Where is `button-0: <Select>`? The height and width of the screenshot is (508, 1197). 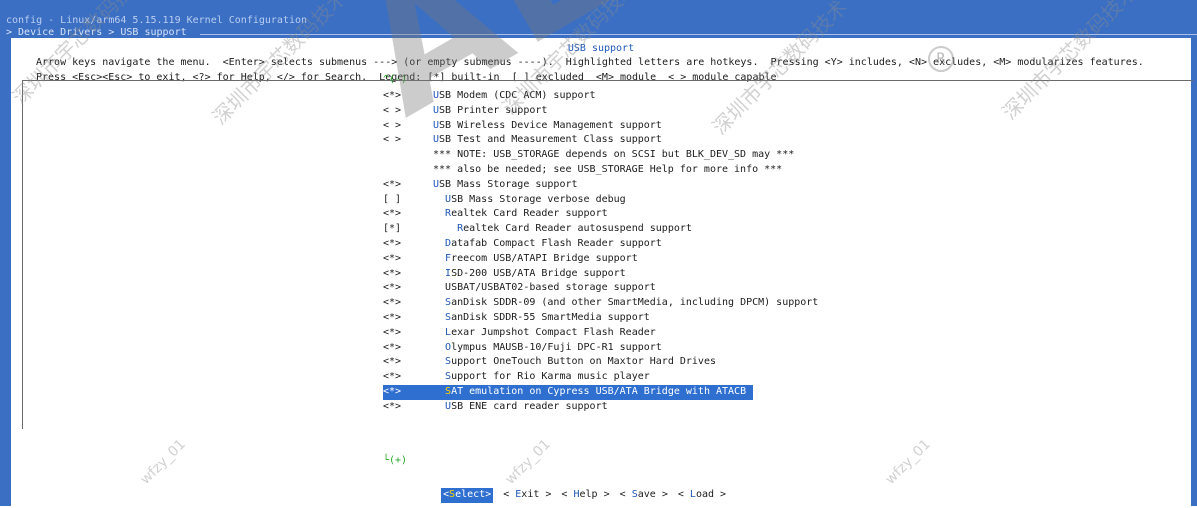 button-0: <Select> is located at coordinates (467, 495).